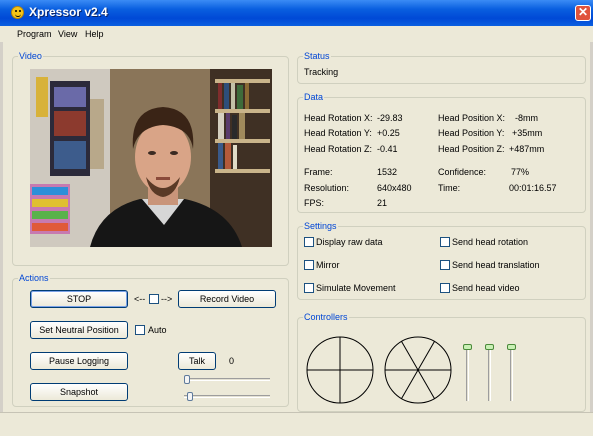 The height and width of the screenshot is (436, 593). Describe the element at coordinates (309, 288) in the screenshot. I see `simulate-movement-checkbox` at that location.